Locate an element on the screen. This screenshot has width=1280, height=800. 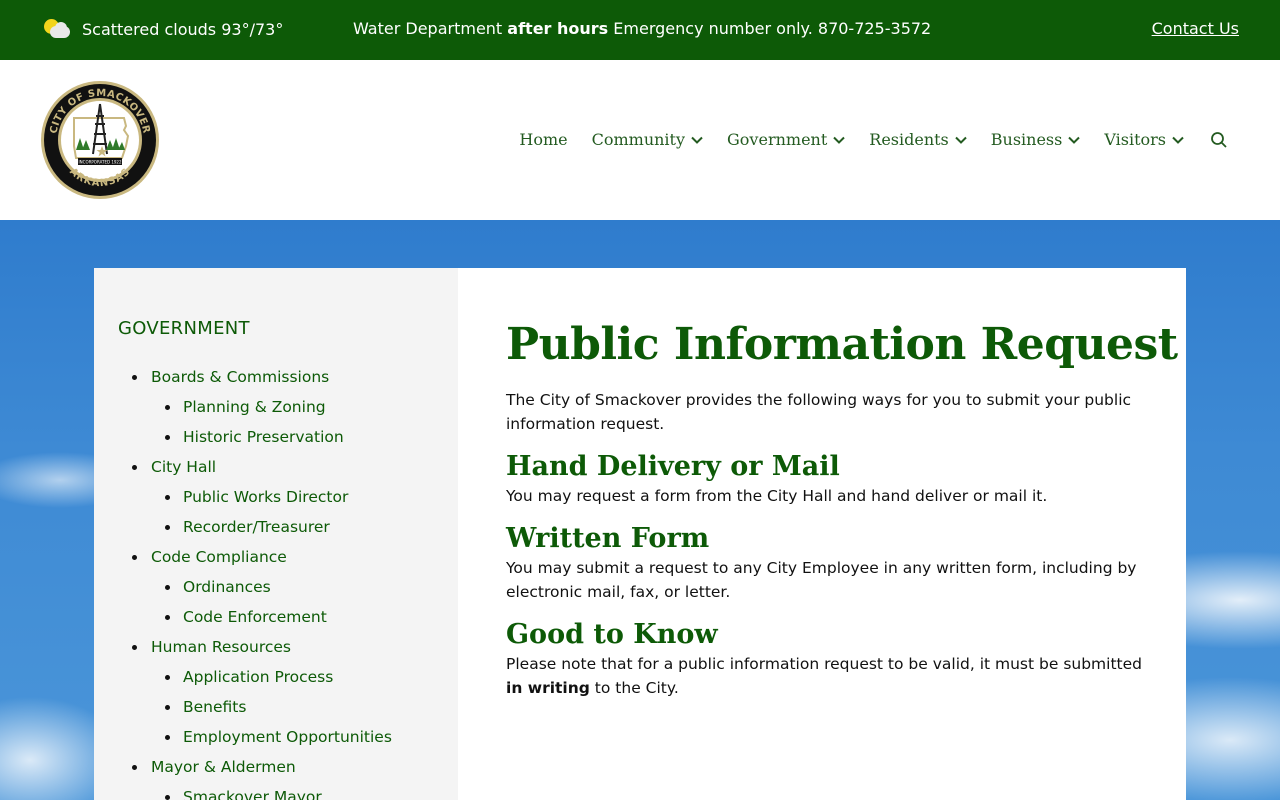
sidebar-item: Smackover Mayor is located at coordinates (283, 791).